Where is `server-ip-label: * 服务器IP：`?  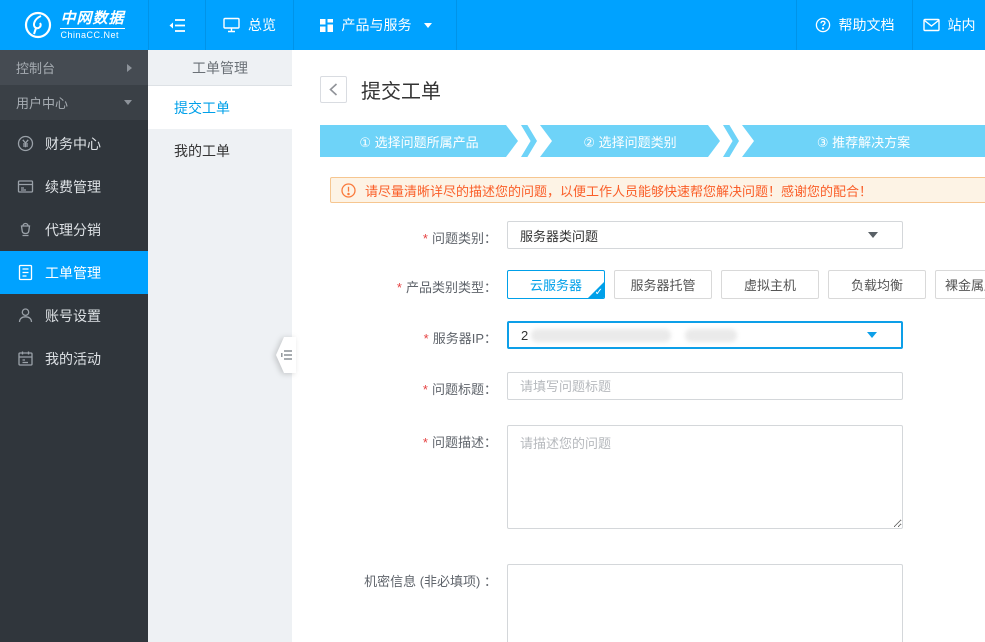 server-ip-label: * 服务器IP： is located at coordinates (460, 338).